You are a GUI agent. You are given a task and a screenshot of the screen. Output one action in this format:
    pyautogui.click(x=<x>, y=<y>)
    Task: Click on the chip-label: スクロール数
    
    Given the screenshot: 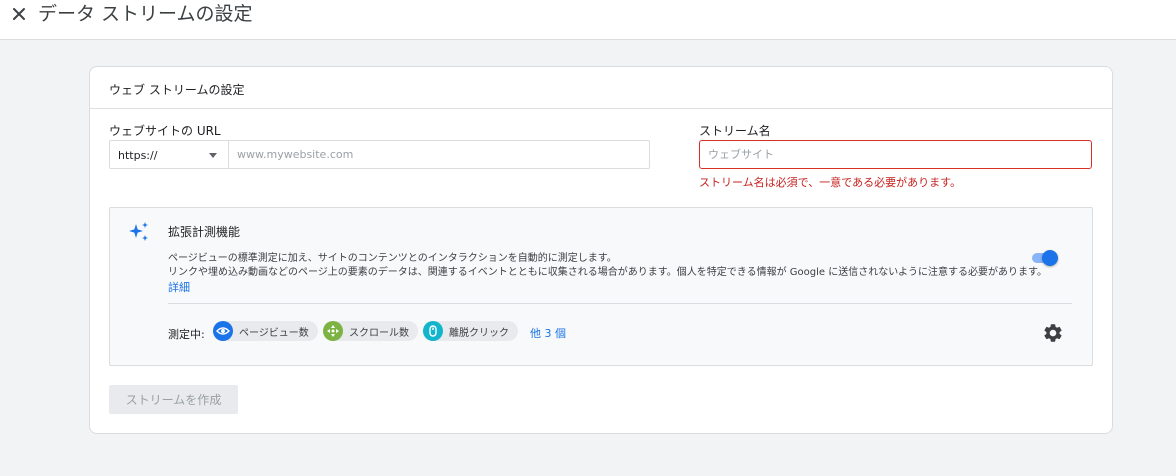 What is the action you would take?
    pyautogui.click(x=379, y=333)
    